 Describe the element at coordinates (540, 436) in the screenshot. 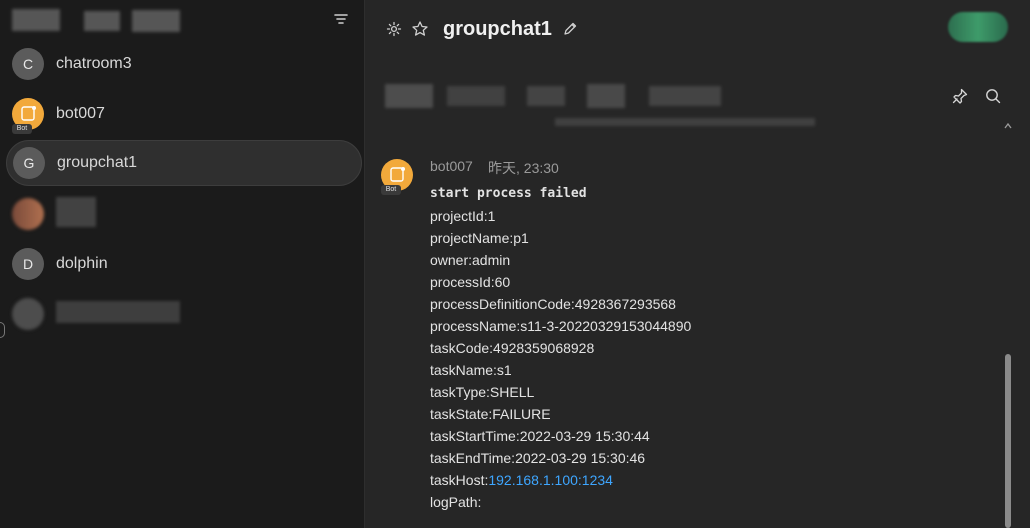

I see `message-line: taskStartTime:2022-03-29 15:30:44` at that location.